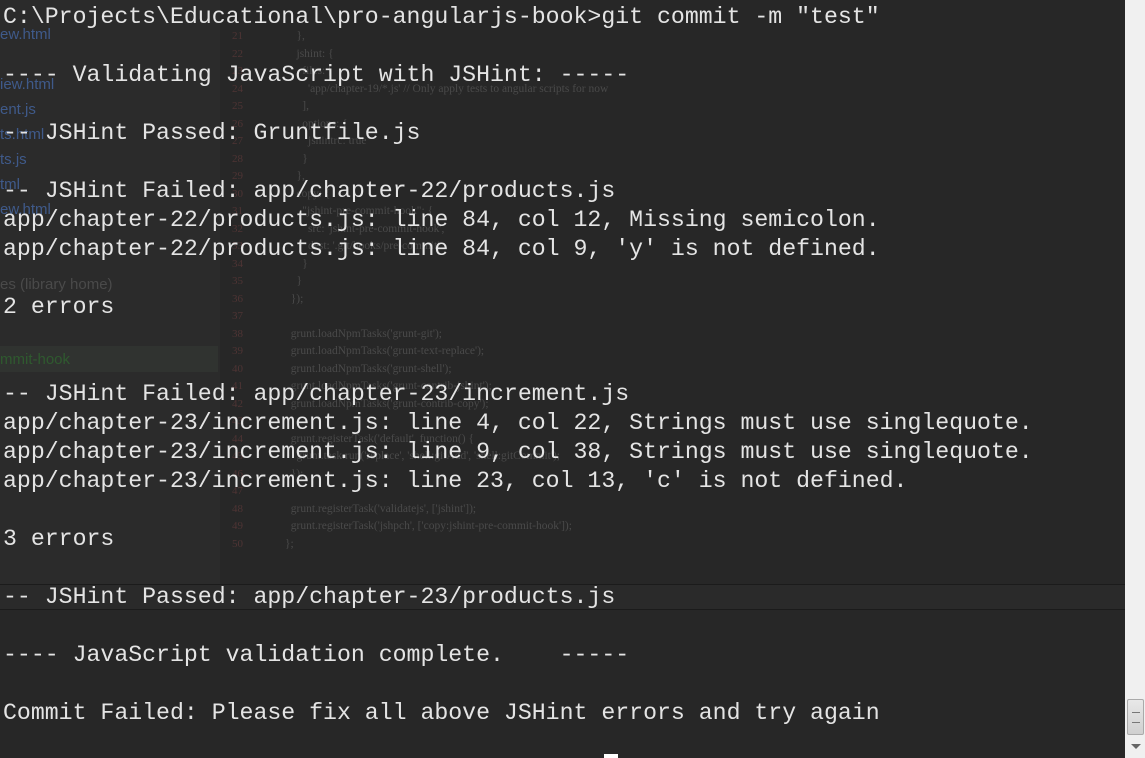 This screenshot has width=1145, height=758. I want to click on grip-icon, so click(1136, 717).